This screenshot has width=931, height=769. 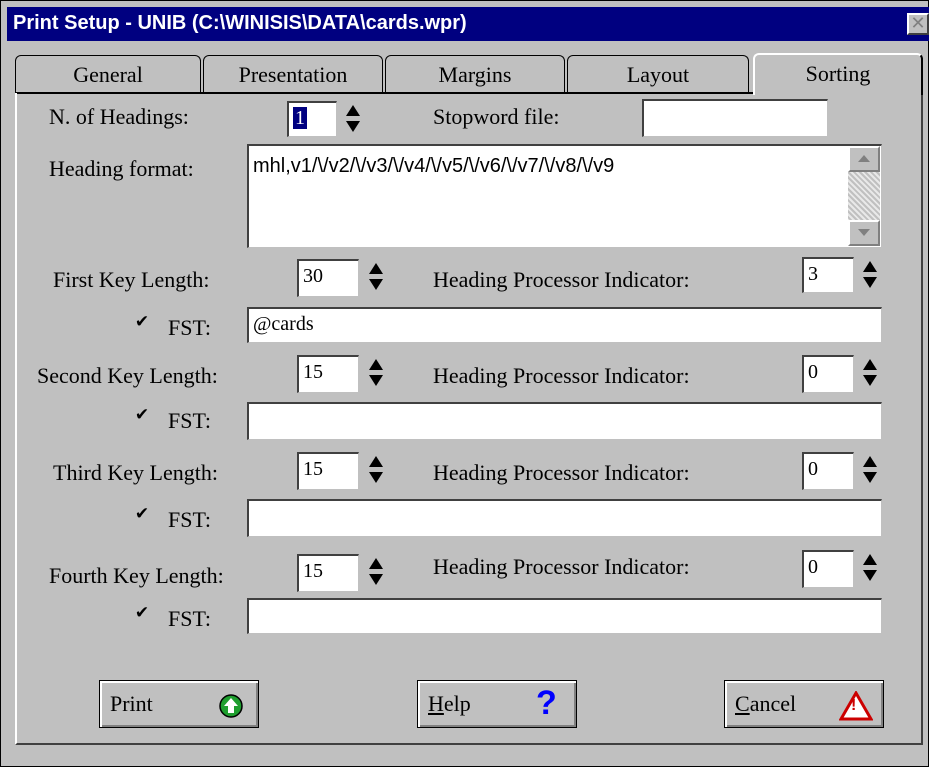 I want to click on green-arrow-up-icon, so click(x=231, y=706).